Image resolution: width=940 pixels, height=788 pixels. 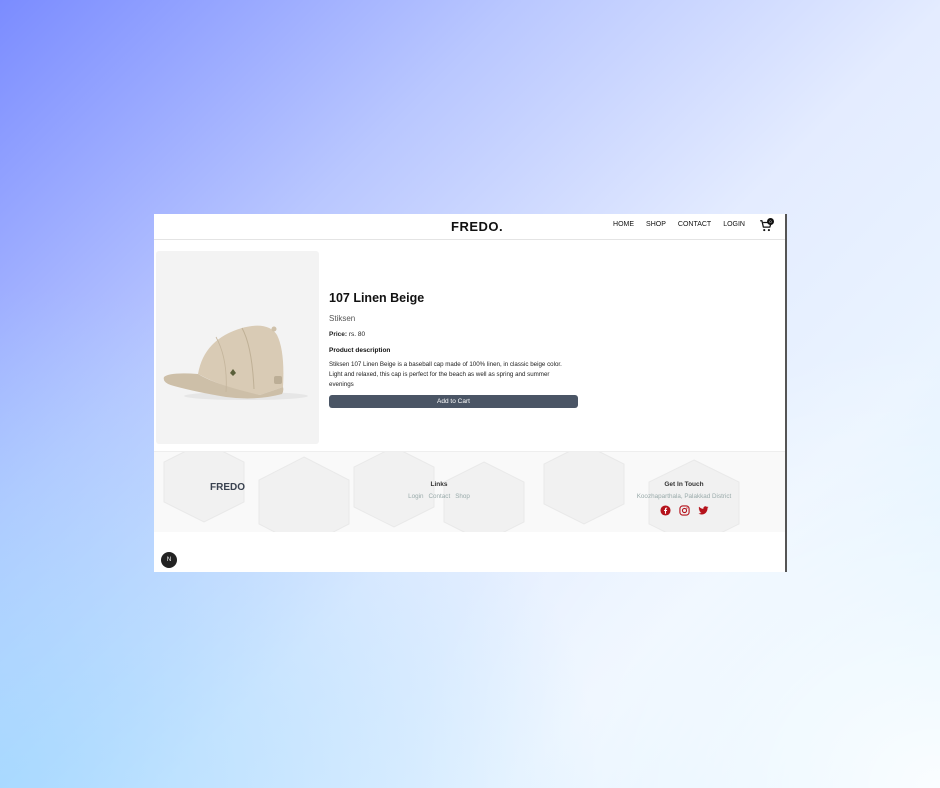 What do you see at coordinates (439, 490) in the screenshot?
I see `footer-links-column: Links Login Contact Shop` at bounding box center [439, 490].